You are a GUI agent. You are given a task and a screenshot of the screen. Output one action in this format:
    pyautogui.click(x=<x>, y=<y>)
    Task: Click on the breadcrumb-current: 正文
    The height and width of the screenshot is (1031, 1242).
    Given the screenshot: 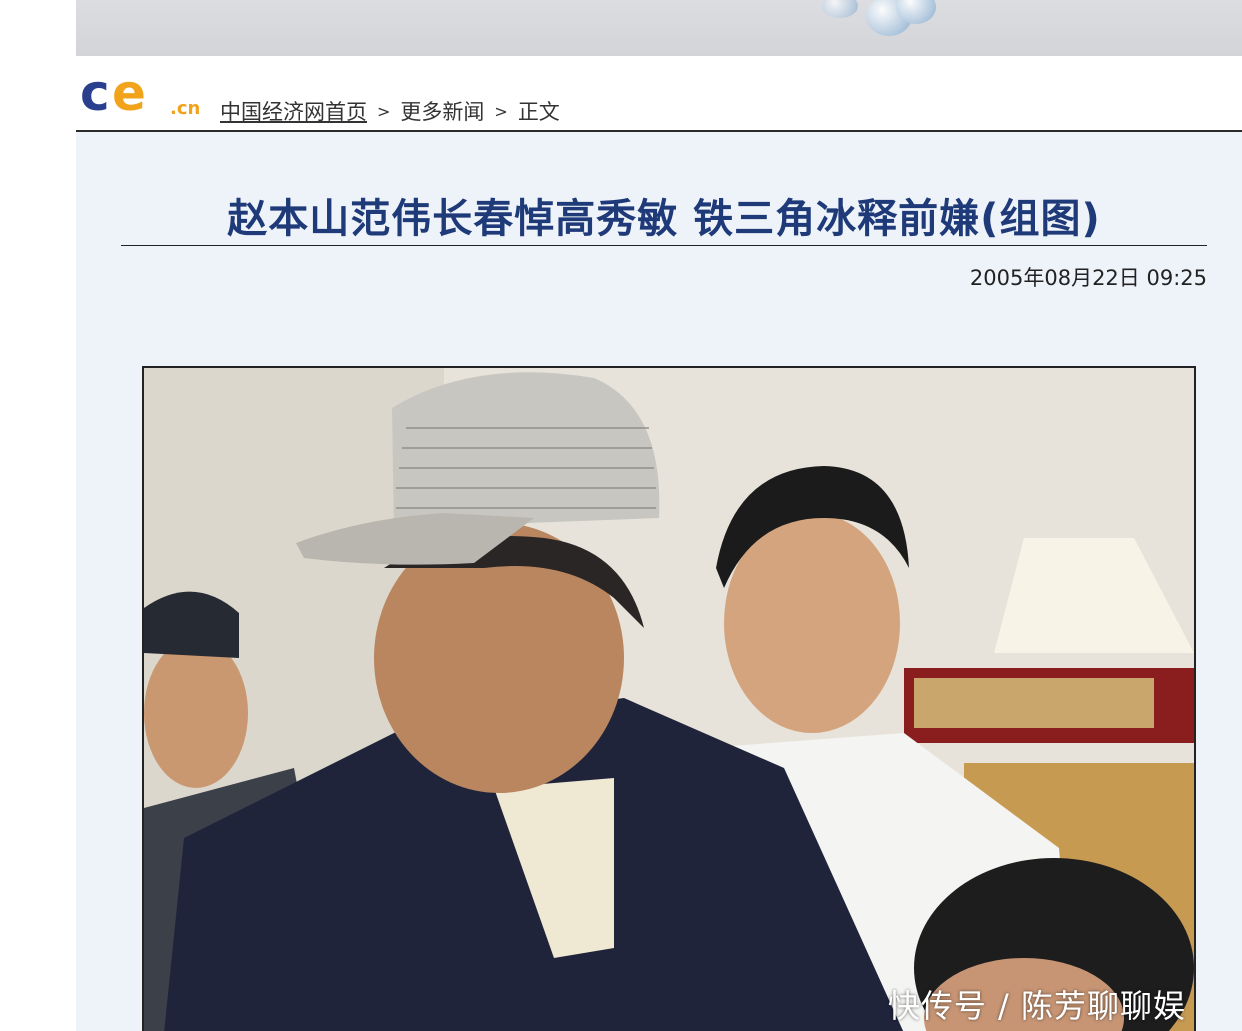 What is the action you would take?
    pyautogui.click(x=538, y=112)
    